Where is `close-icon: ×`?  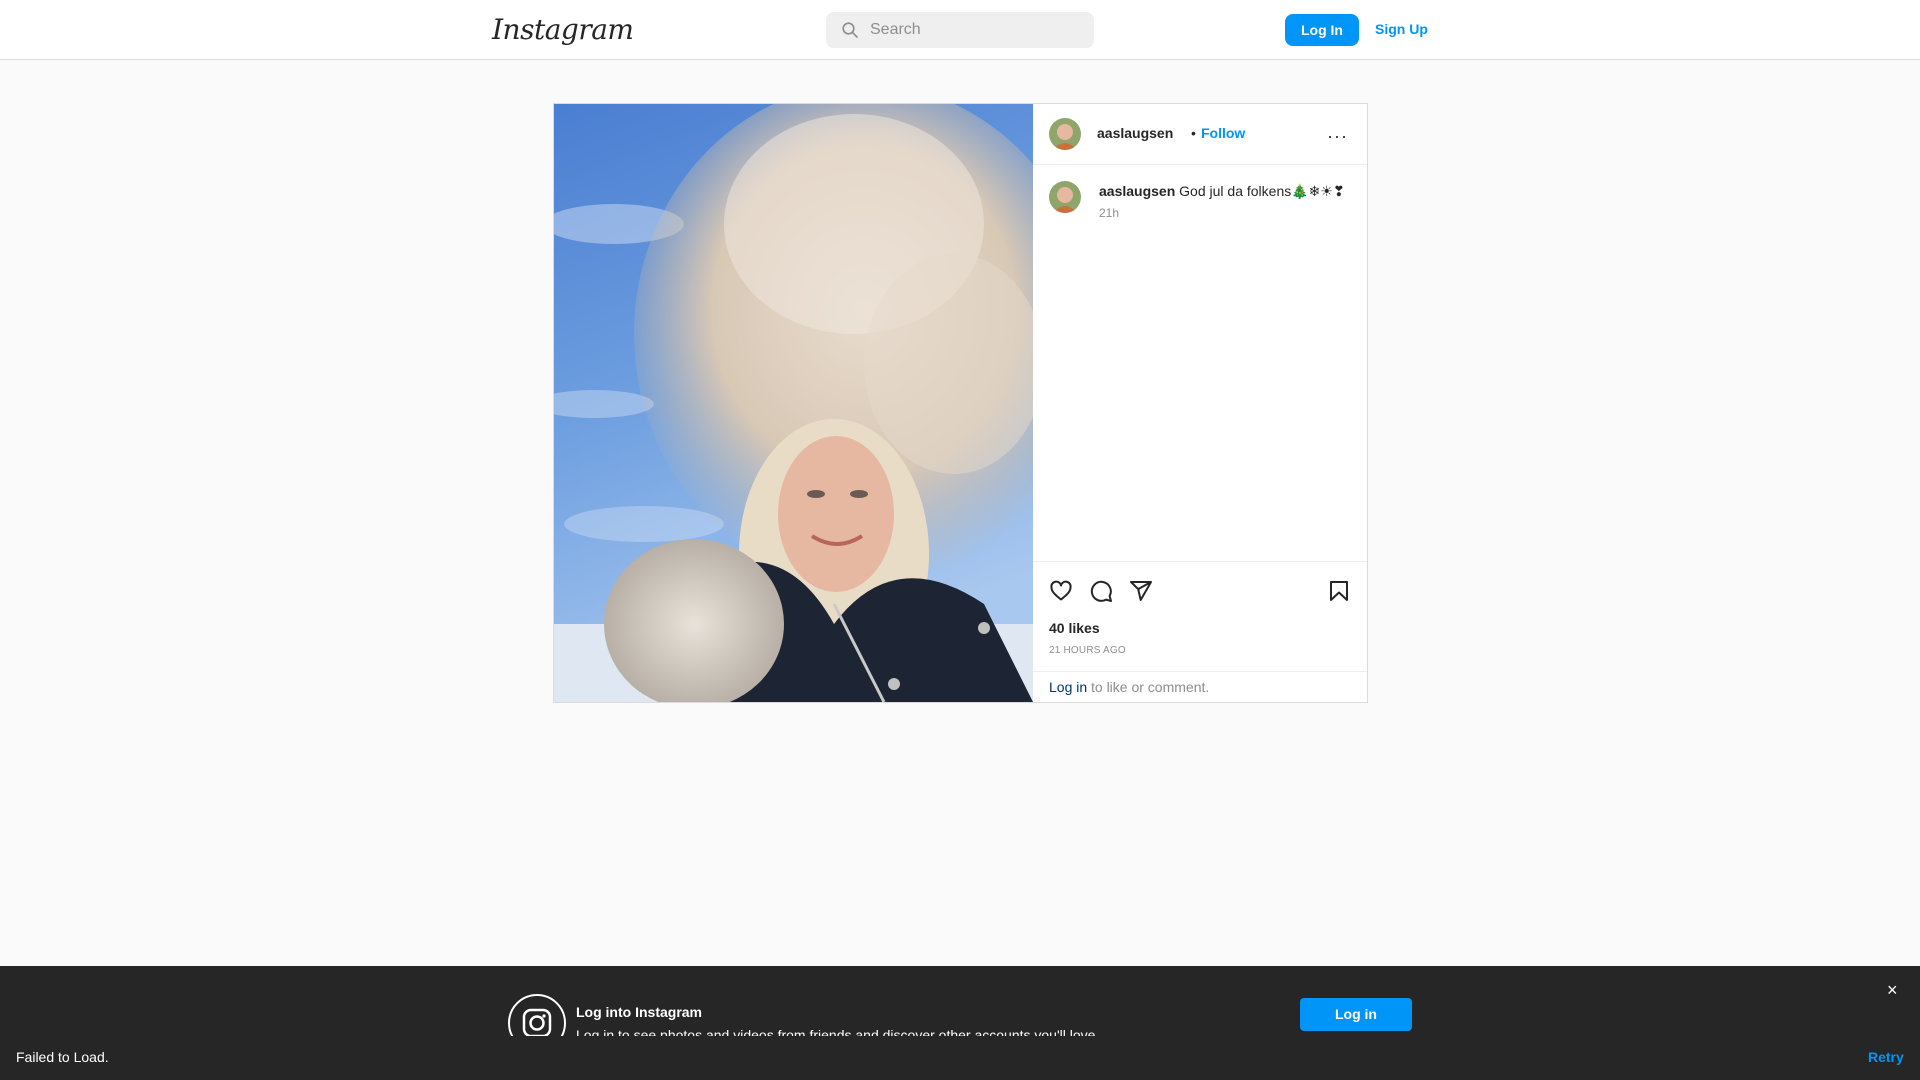 close-icon: × is located at coordinates (1892, 990).